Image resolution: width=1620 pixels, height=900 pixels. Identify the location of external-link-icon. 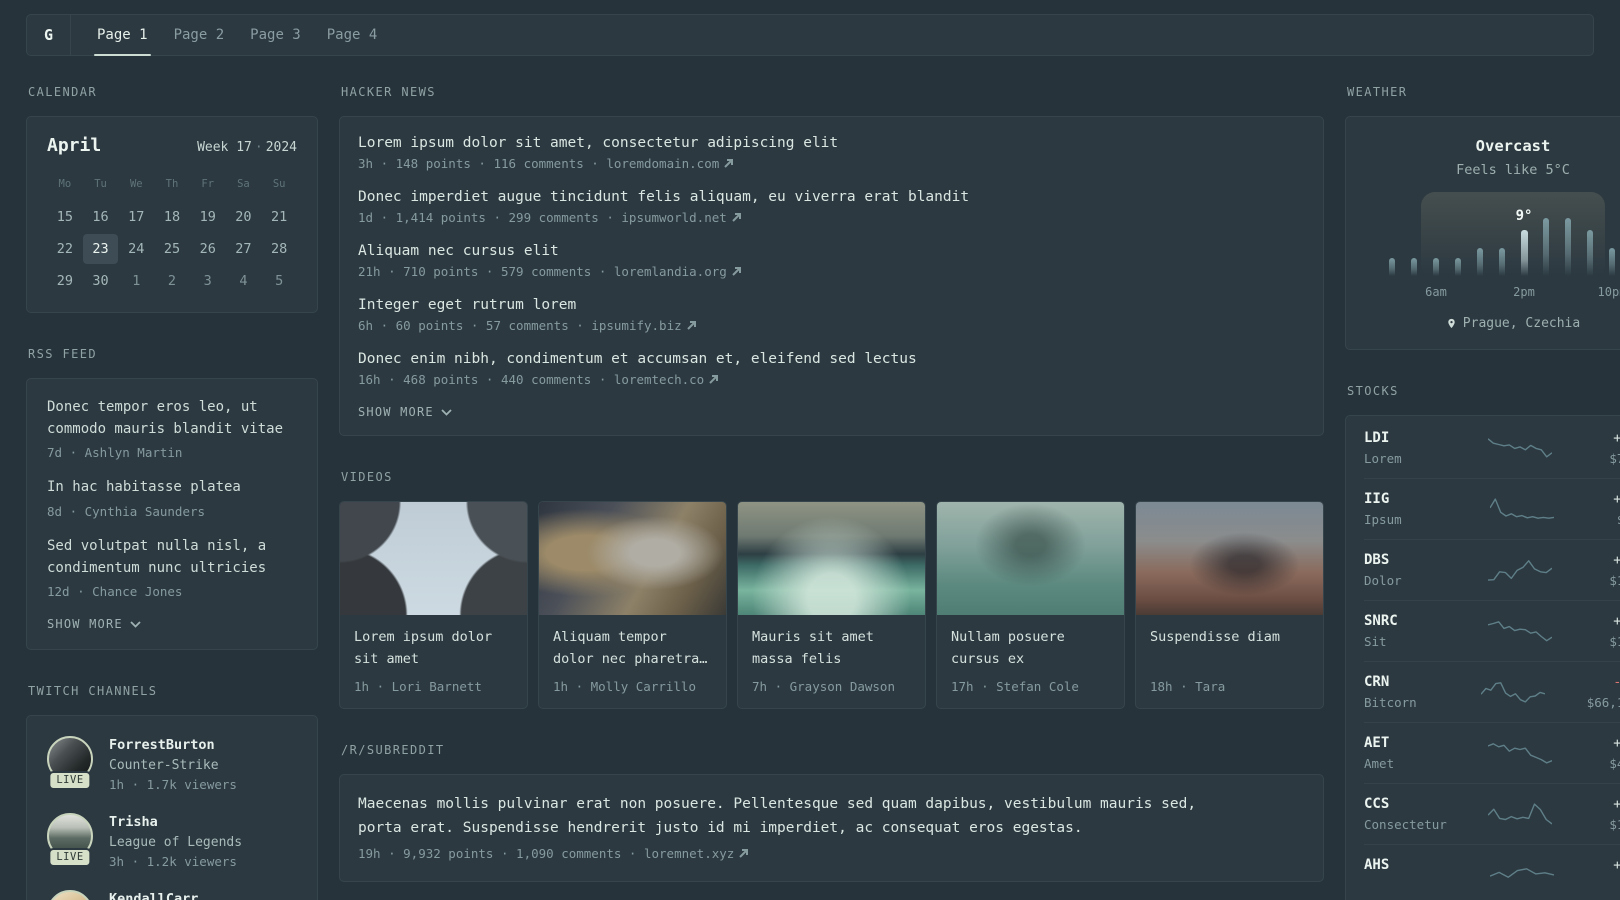
(736, 271).